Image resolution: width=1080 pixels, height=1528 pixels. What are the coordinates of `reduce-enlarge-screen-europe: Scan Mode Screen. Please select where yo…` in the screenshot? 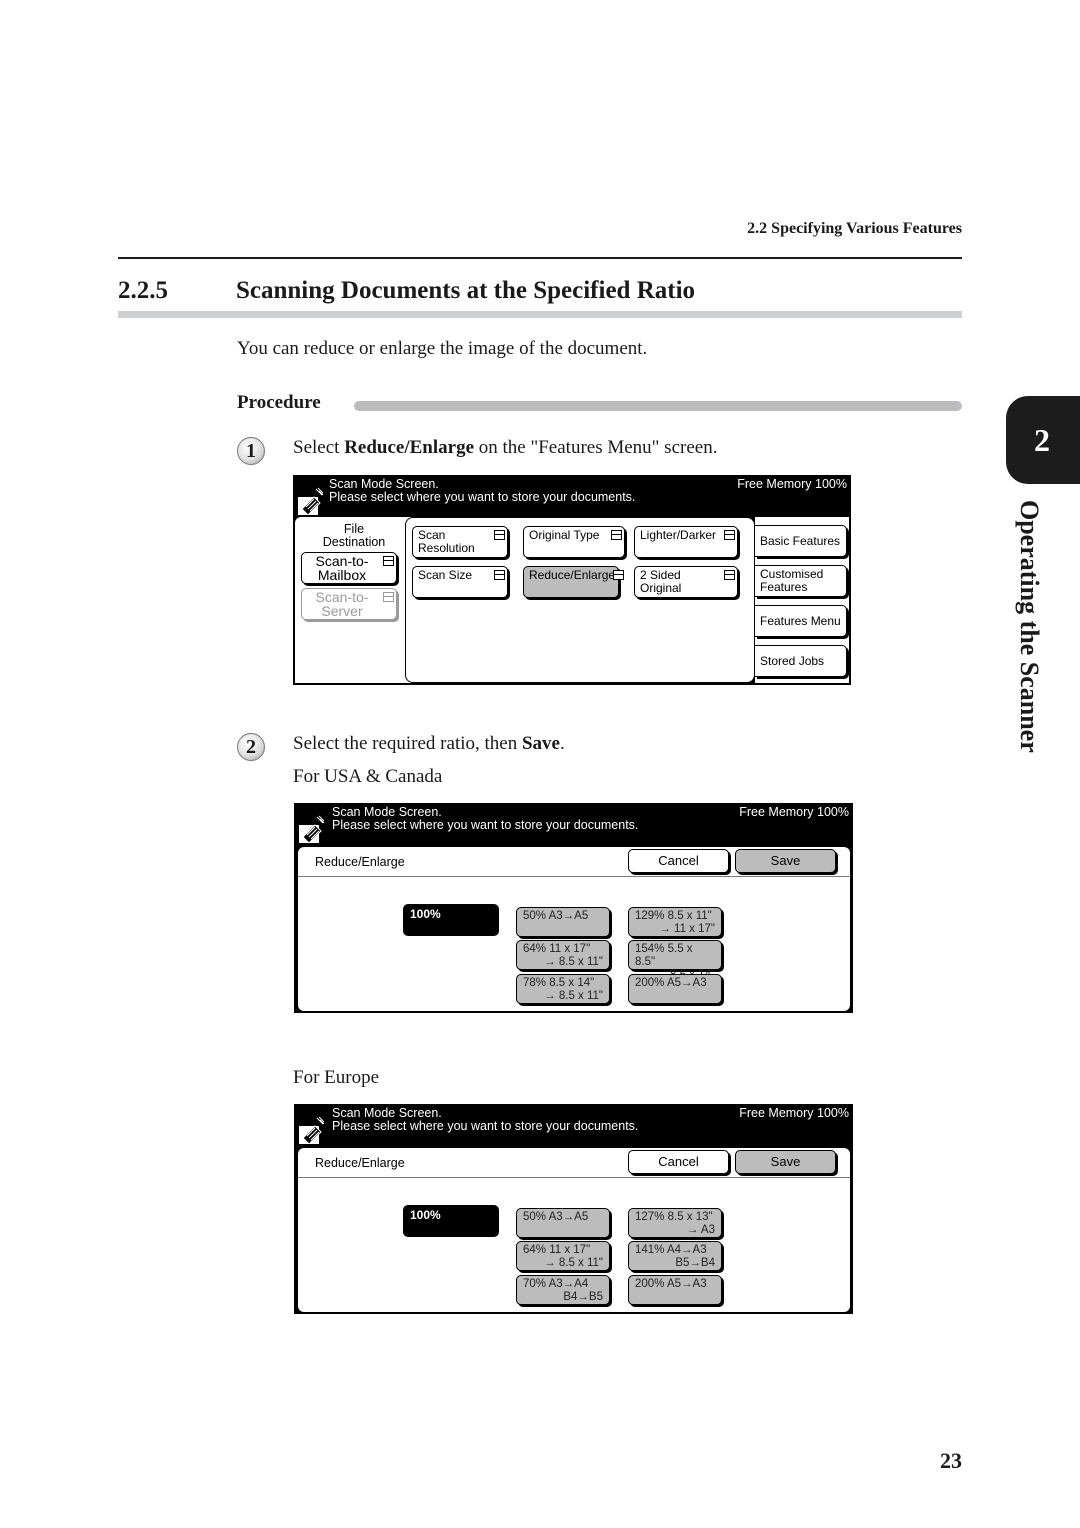 It's located at (573, 1209).